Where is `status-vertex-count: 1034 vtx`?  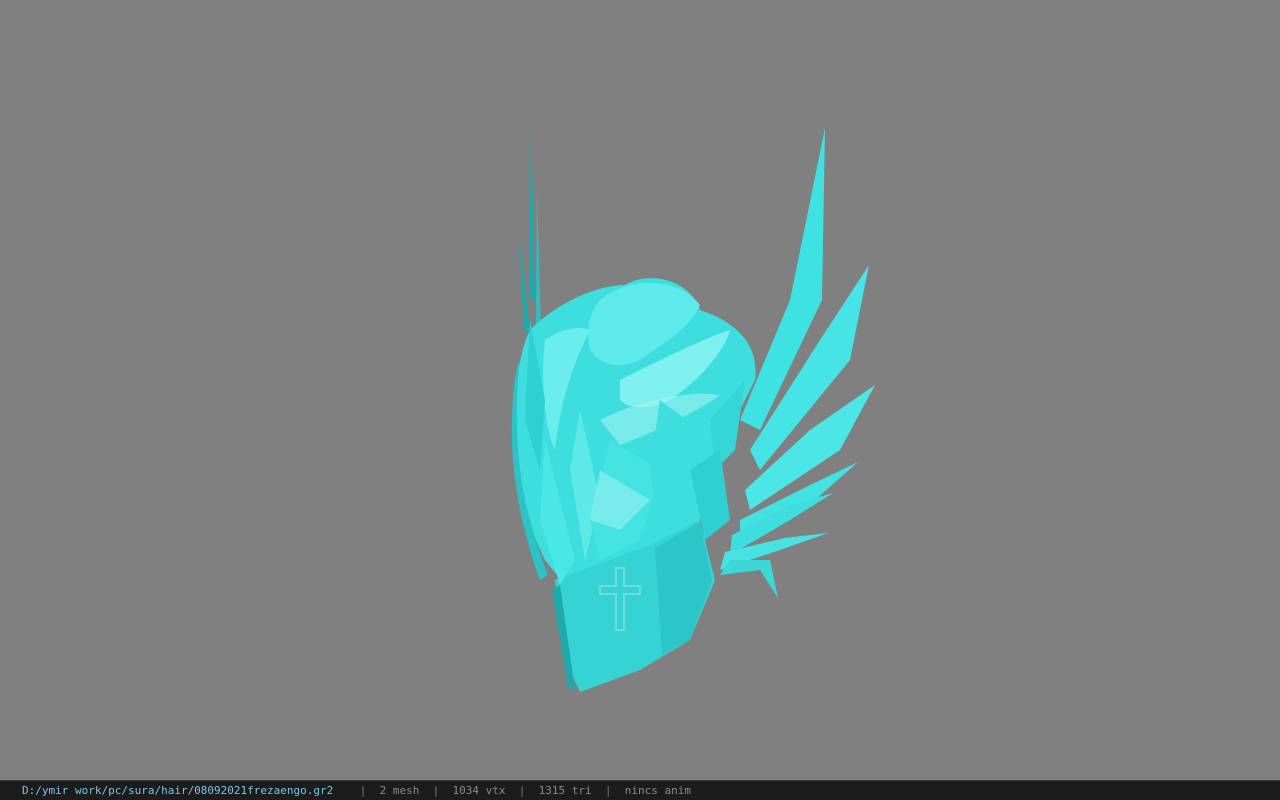 status-vertex-count: 1034 vtx is located at coordinates (479, 790).